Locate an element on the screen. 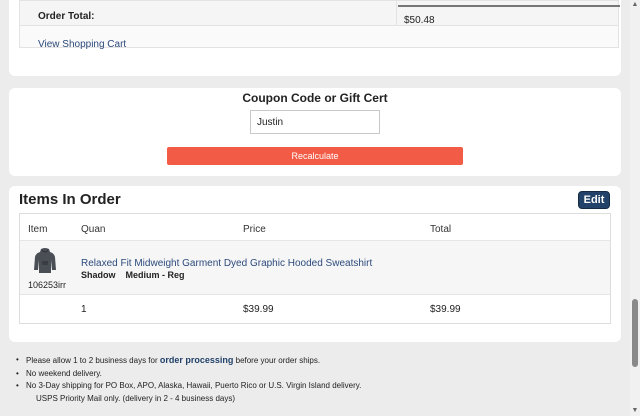 Image resolution: width=640 pixels, height=416 pixels. order-total-value: $50.48 is located at coordinates (419, 20).